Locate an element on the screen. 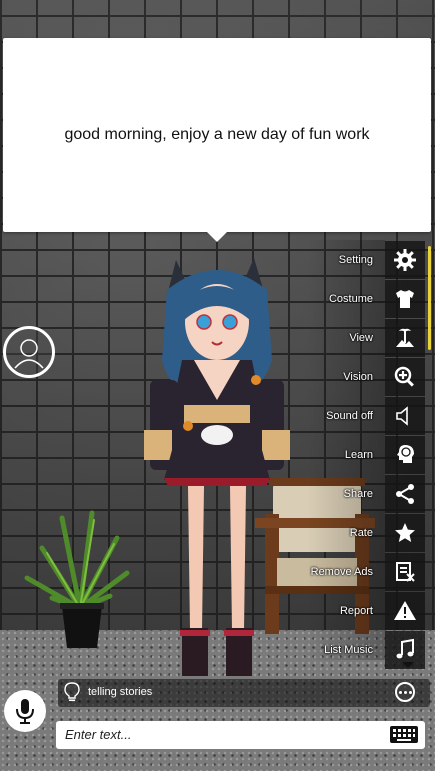  menu-item-report: Report is located at coordinates (366, 610).